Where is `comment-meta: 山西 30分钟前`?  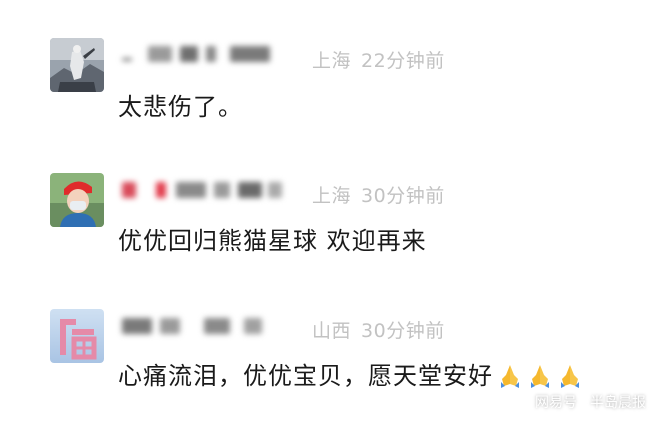 comment-meta: 山西 30分钟前 is located at coordinates (378, 329).